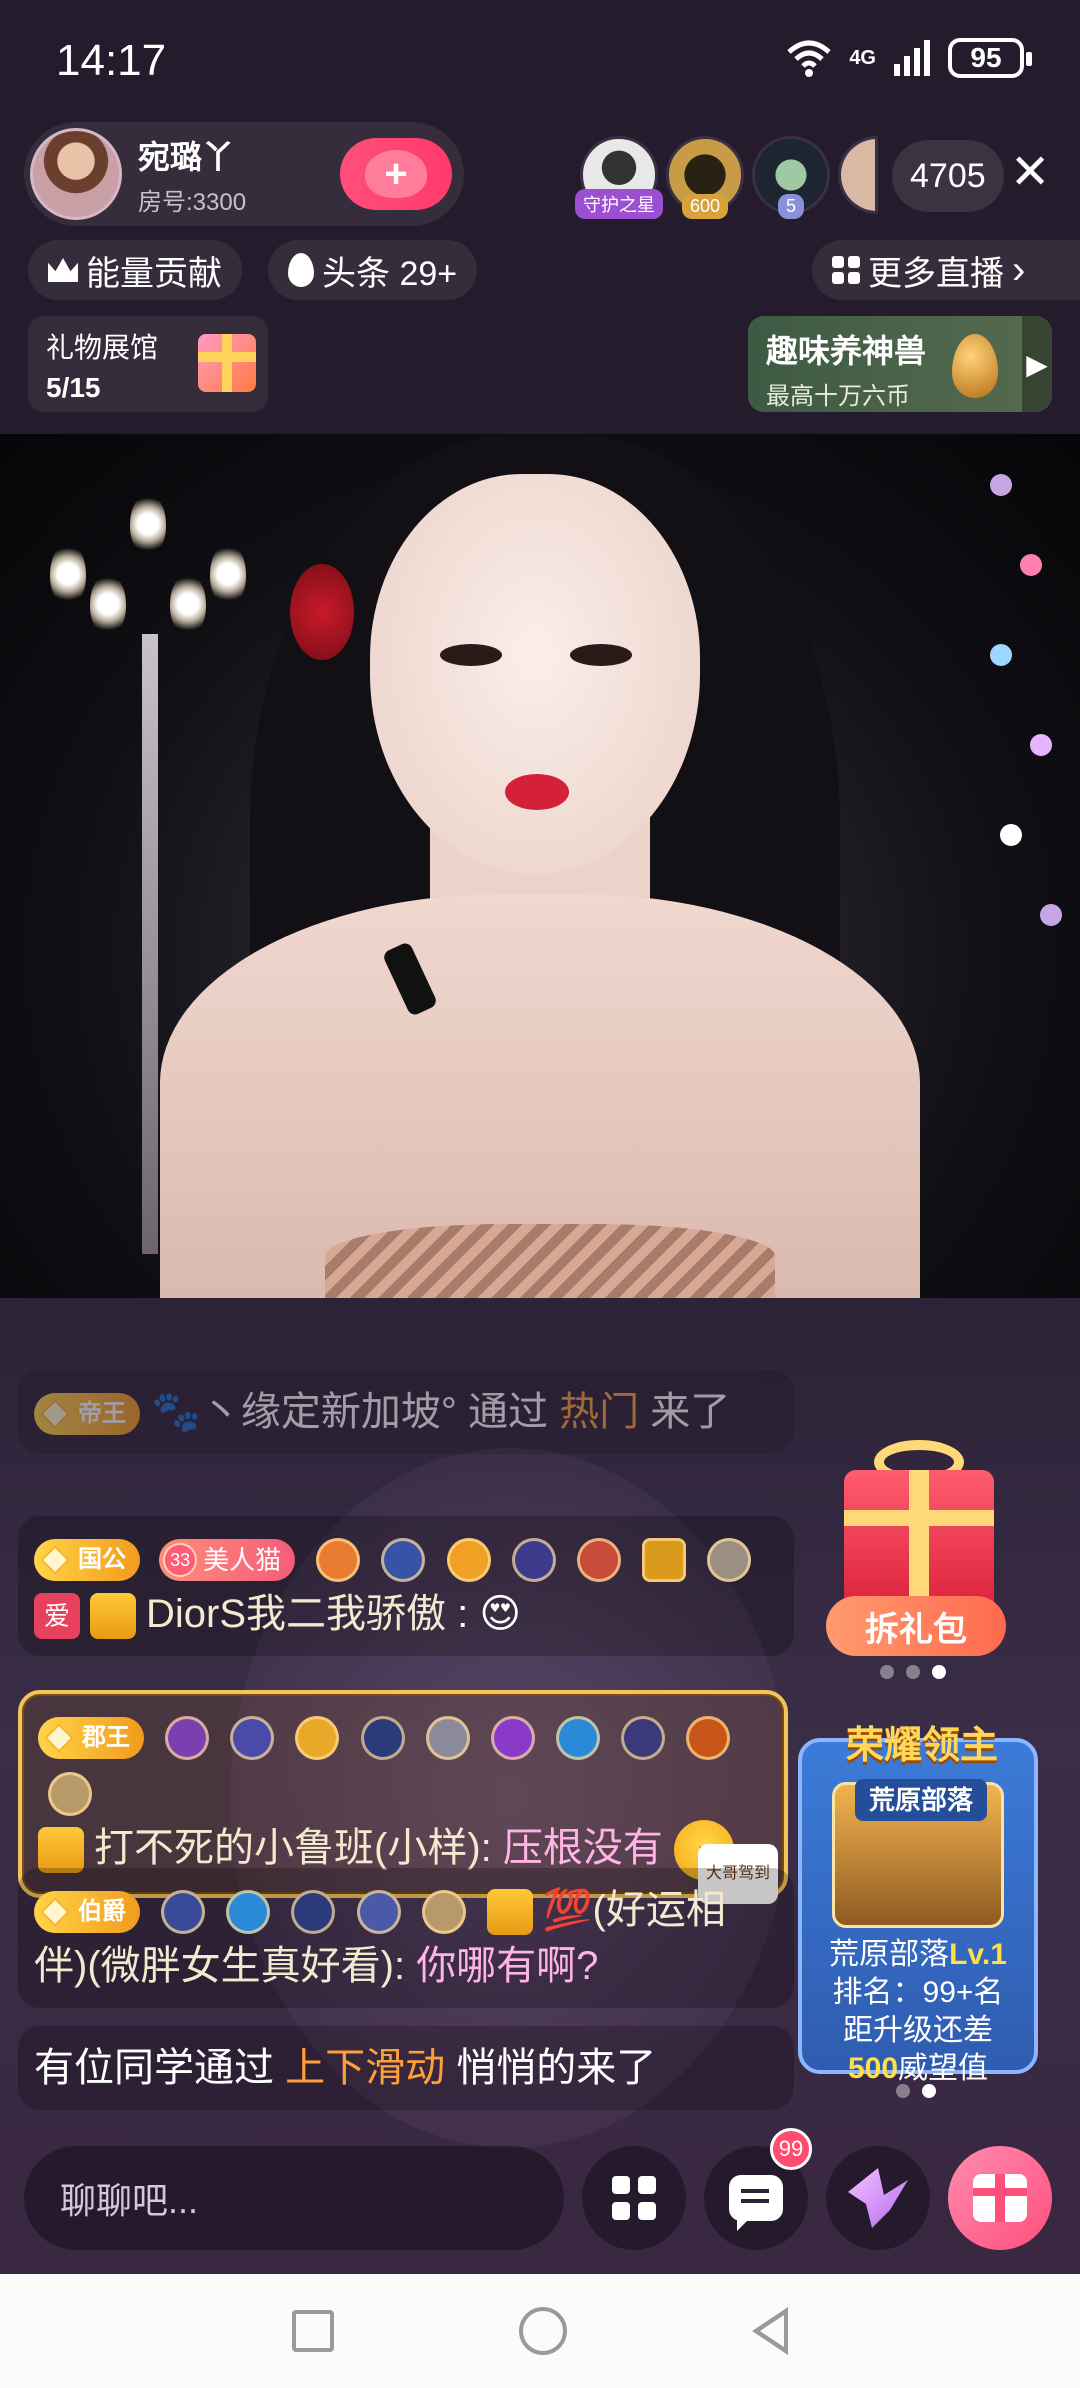 This screenshot has width=1080, height=2388. I want to click on follow-symbol: +, so click(396, 173).